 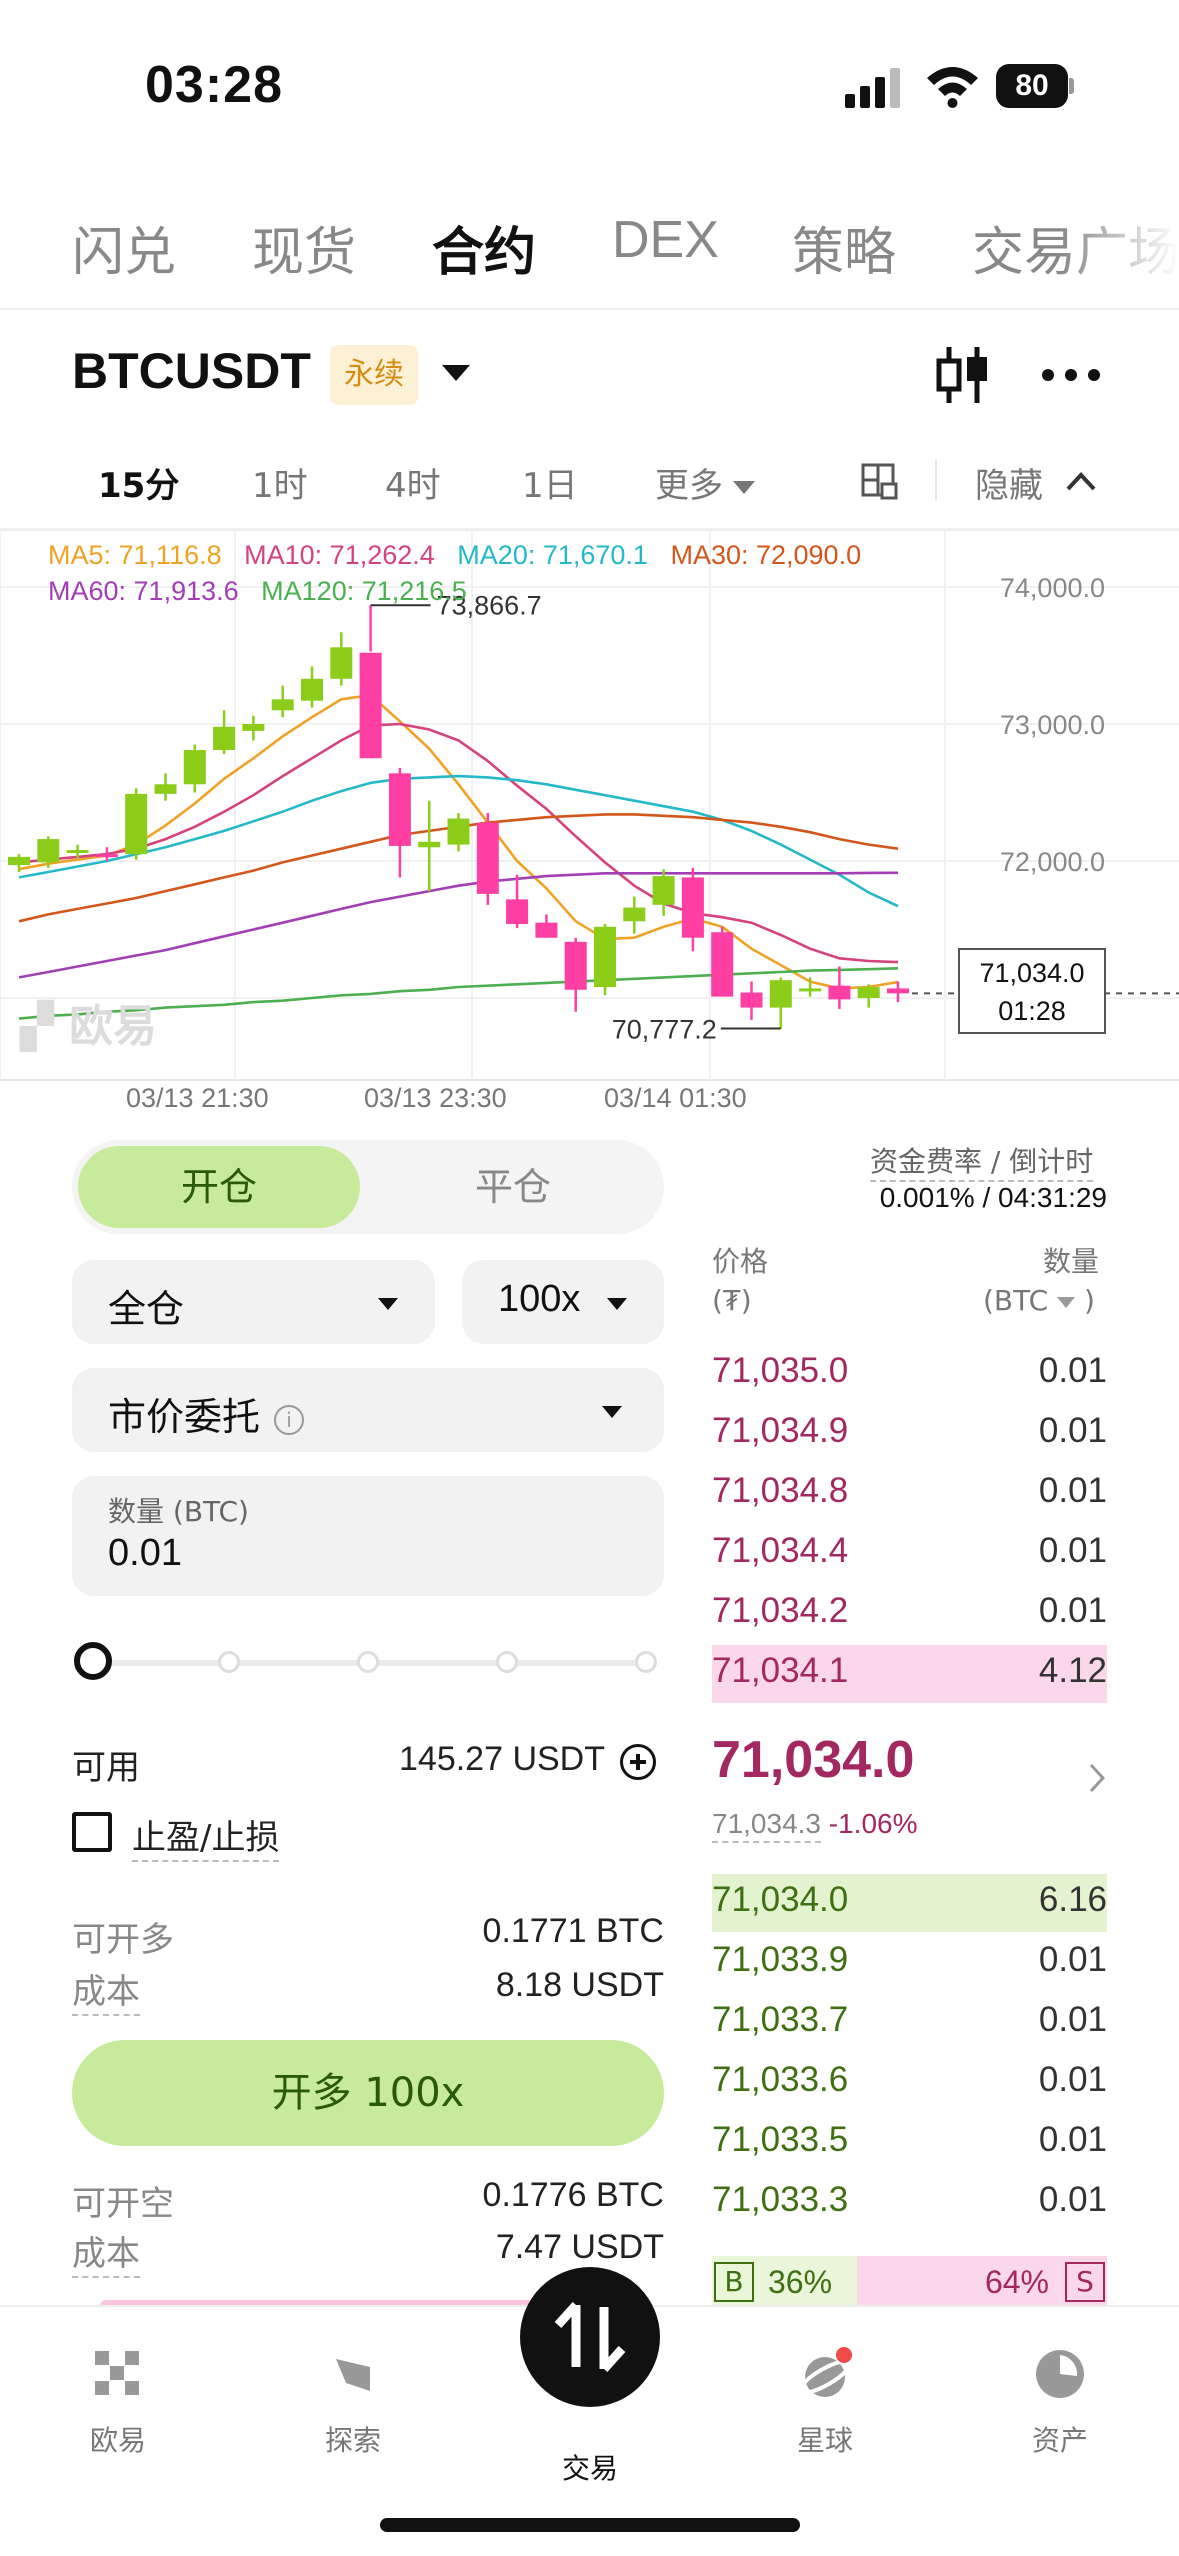 What do you see at coordinates (413, 482) in the screenshot?
I see `interval-4h: 4时` at bounding box center [413, 482].